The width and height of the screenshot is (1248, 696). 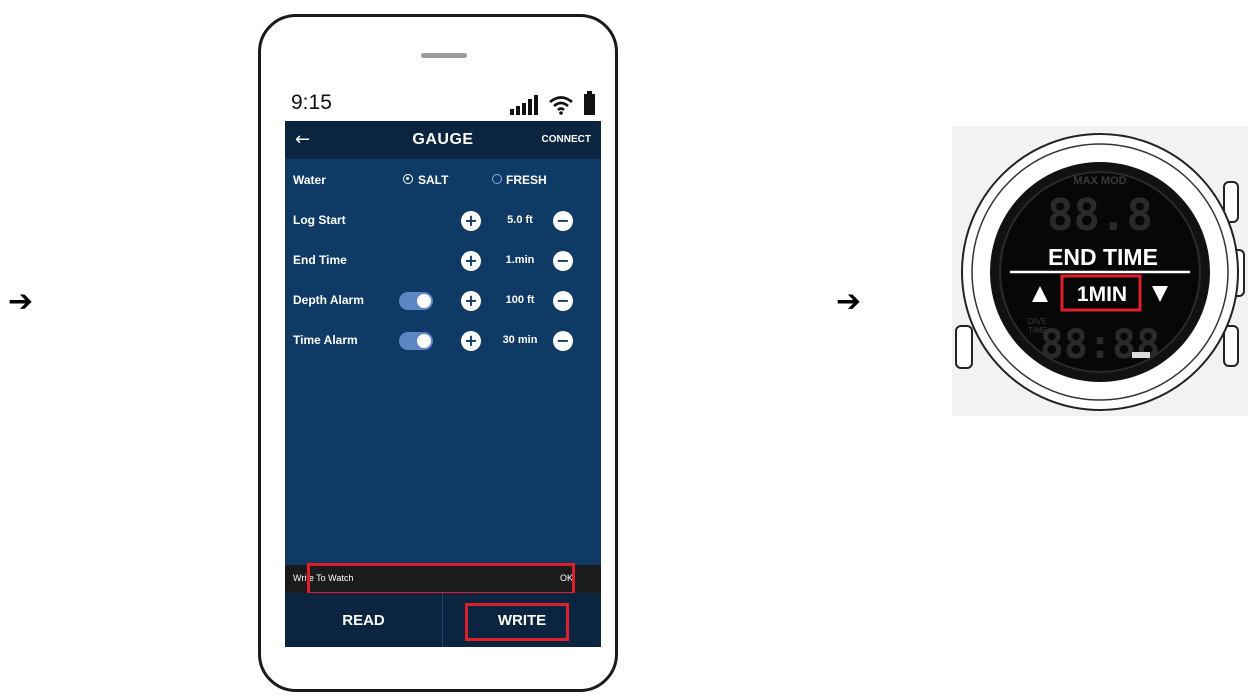 What do you see at coordinates (311, 102) in the screenshot?
I see `status-time: 9:15` at bounding box center [311, 102].